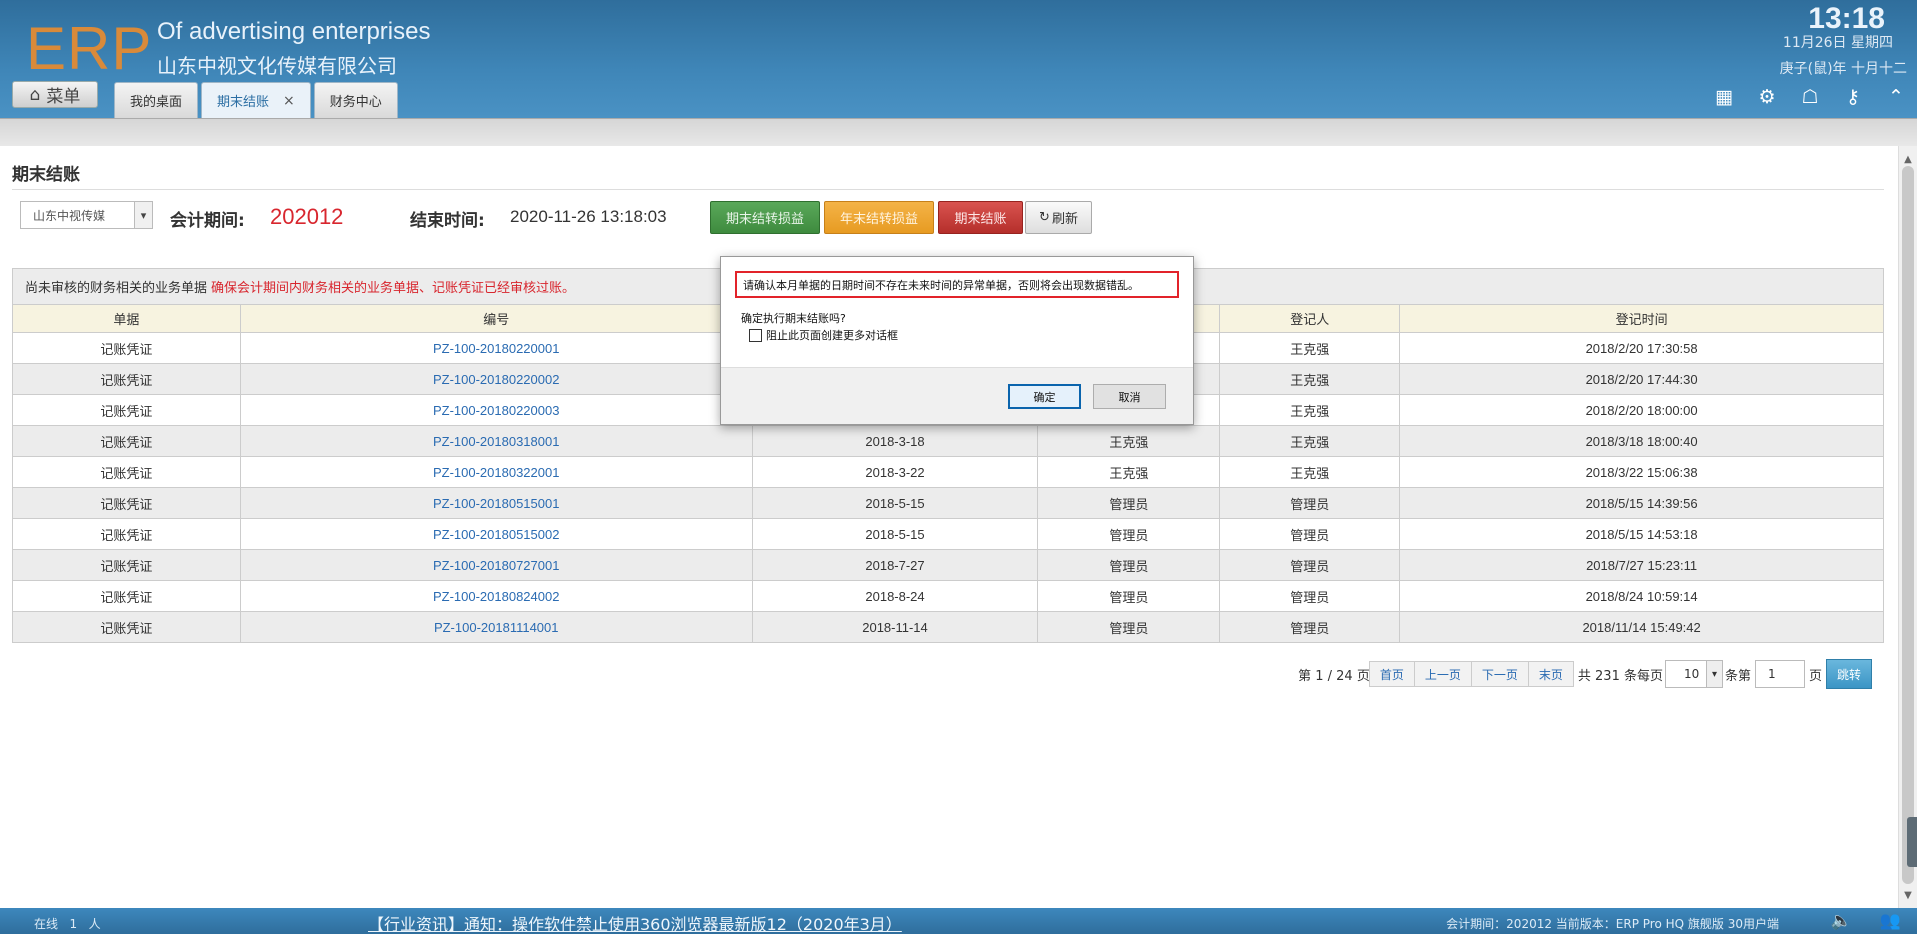 The height and width of the screenshot is (934, 1917). Describe the element at coordinates (765, 217) in the screenshot. I see `carry-forward-profit-button: 期末结转损益` at that location.